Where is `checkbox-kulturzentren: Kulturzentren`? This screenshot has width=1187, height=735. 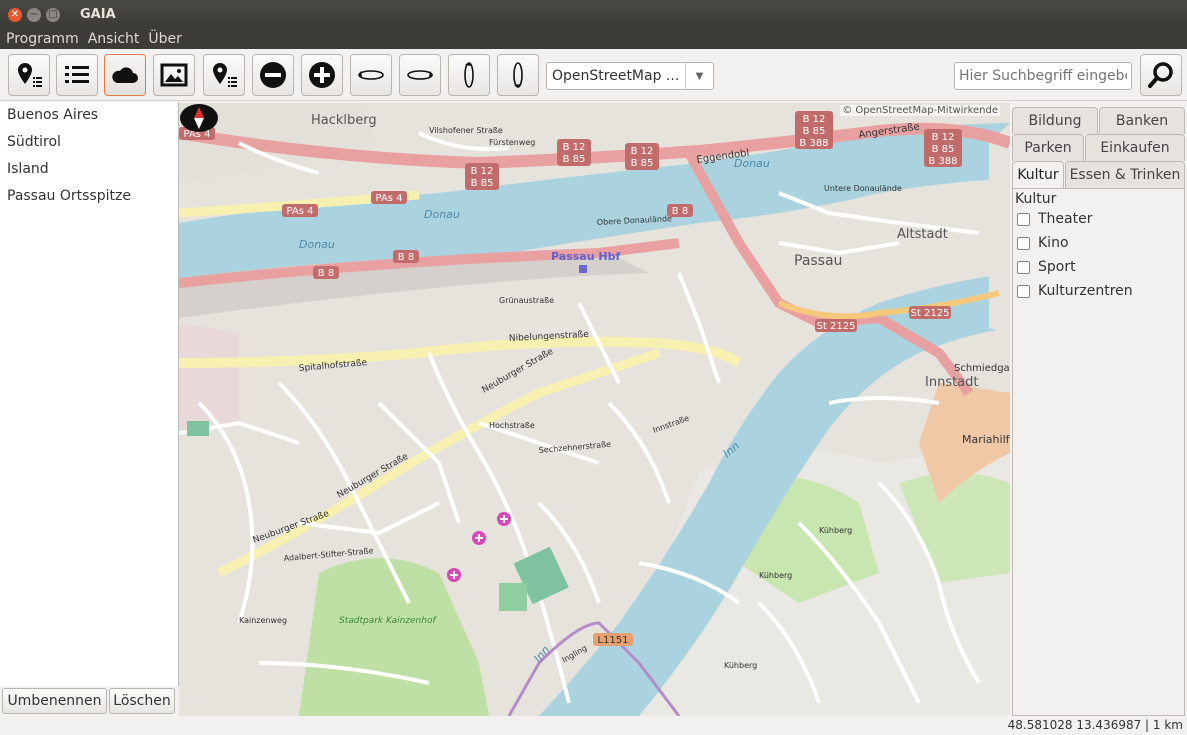
checkbox-kulturzentren: Kulturzentren is located at coordinates (1100, 291).